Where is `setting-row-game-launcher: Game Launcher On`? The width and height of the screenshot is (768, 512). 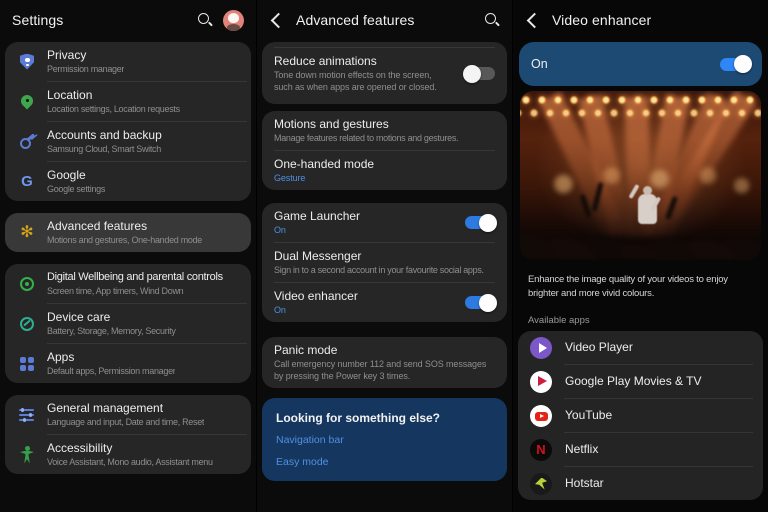 setting-row-game-launcher: Game Launcher On is located at coordinates (384, 222).